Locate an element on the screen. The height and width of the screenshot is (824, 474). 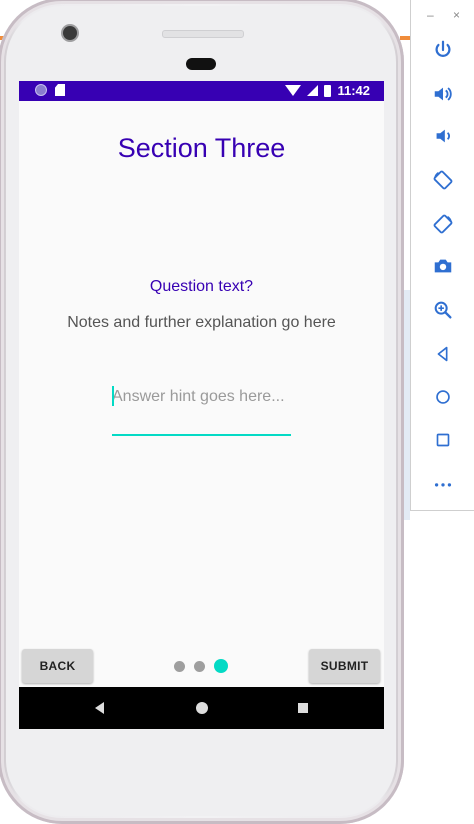
emulator-toolbar: – × is located at coordinates (442, 255).